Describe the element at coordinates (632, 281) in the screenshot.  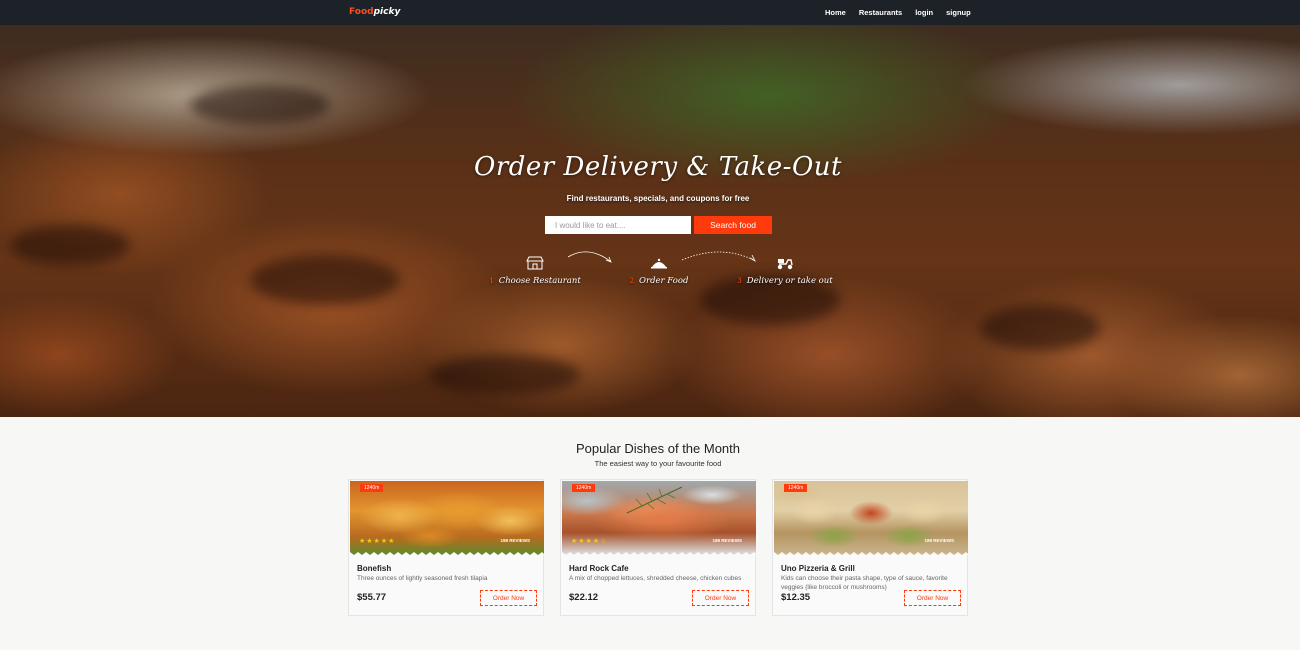
I see `step-2-number: 2` at that location.